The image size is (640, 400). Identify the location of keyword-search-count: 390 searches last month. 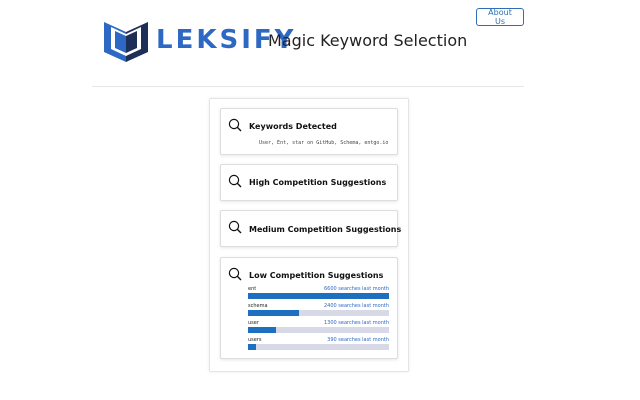
(358, 340).